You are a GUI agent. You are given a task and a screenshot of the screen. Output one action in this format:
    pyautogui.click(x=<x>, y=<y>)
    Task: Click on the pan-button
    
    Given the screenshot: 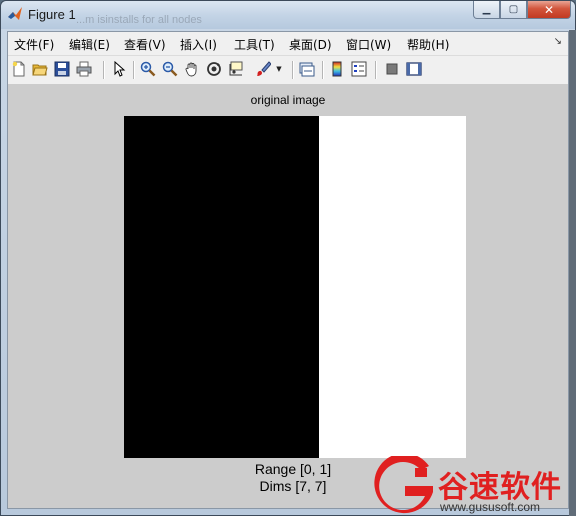 What is the action you would take?
    pyautogui.click(x=192, y=69)
    